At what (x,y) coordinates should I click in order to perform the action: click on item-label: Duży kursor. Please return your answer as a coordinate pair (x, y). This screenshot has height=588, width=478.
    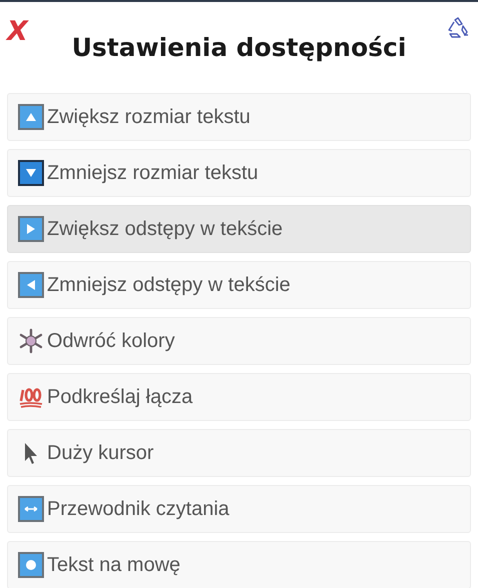
    Looking at the image, I should click on (100, 453).